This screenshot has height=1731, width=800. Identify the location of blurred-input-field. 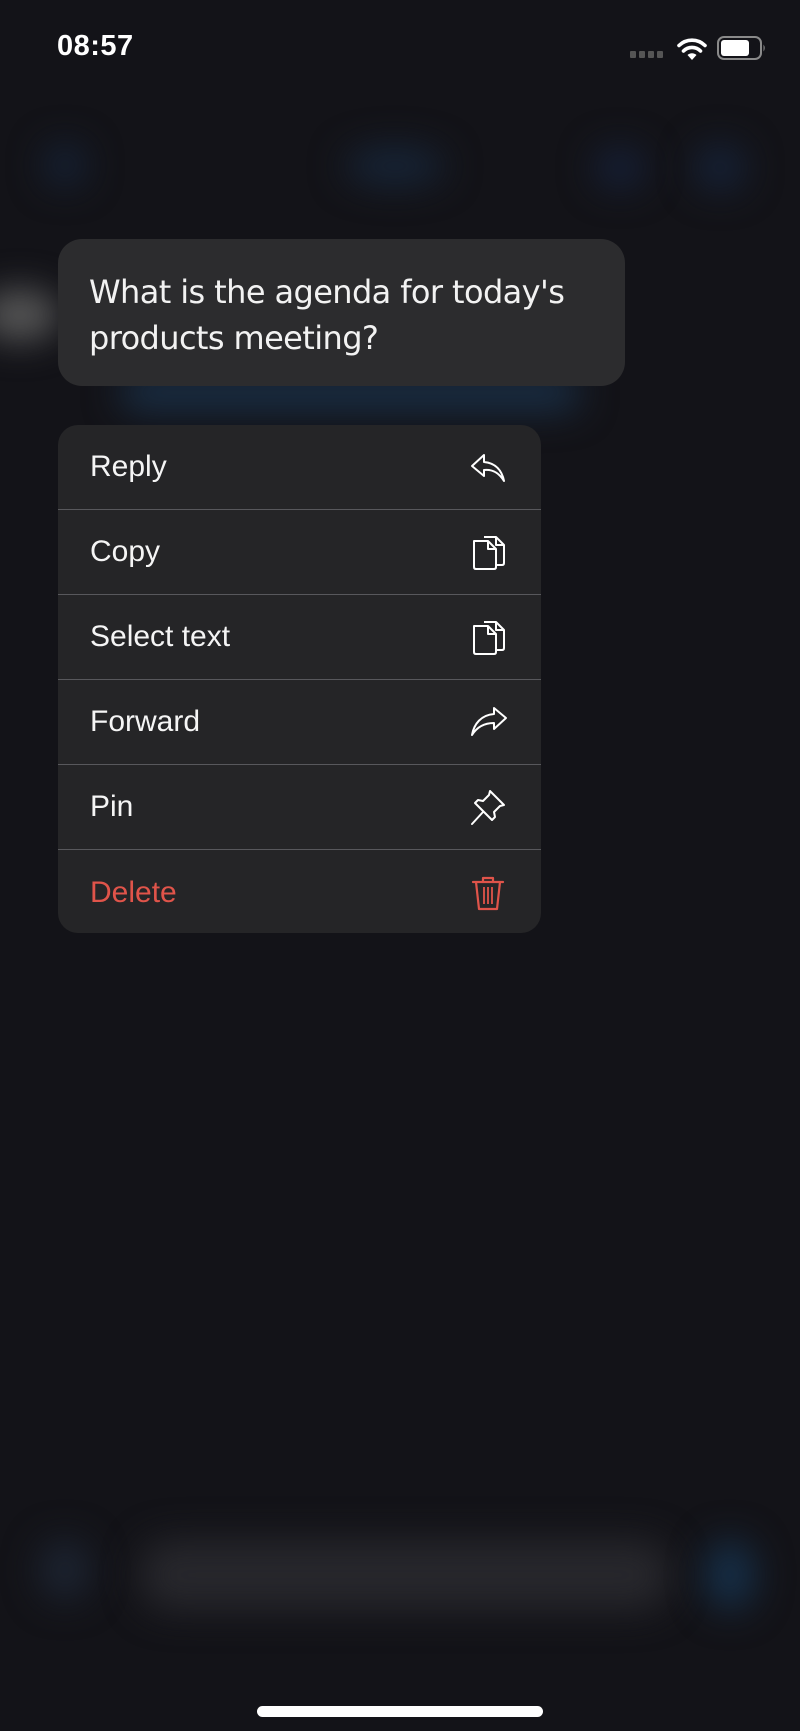
(405, 1575).